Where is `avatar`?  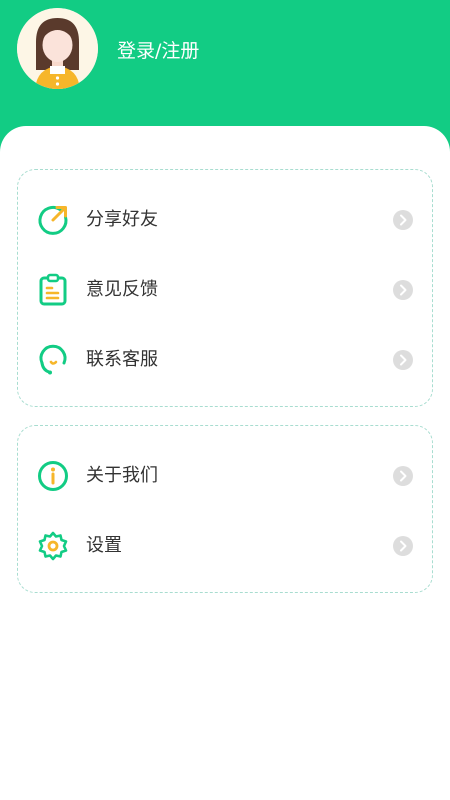 avatar is located at coordinates (57, 48).